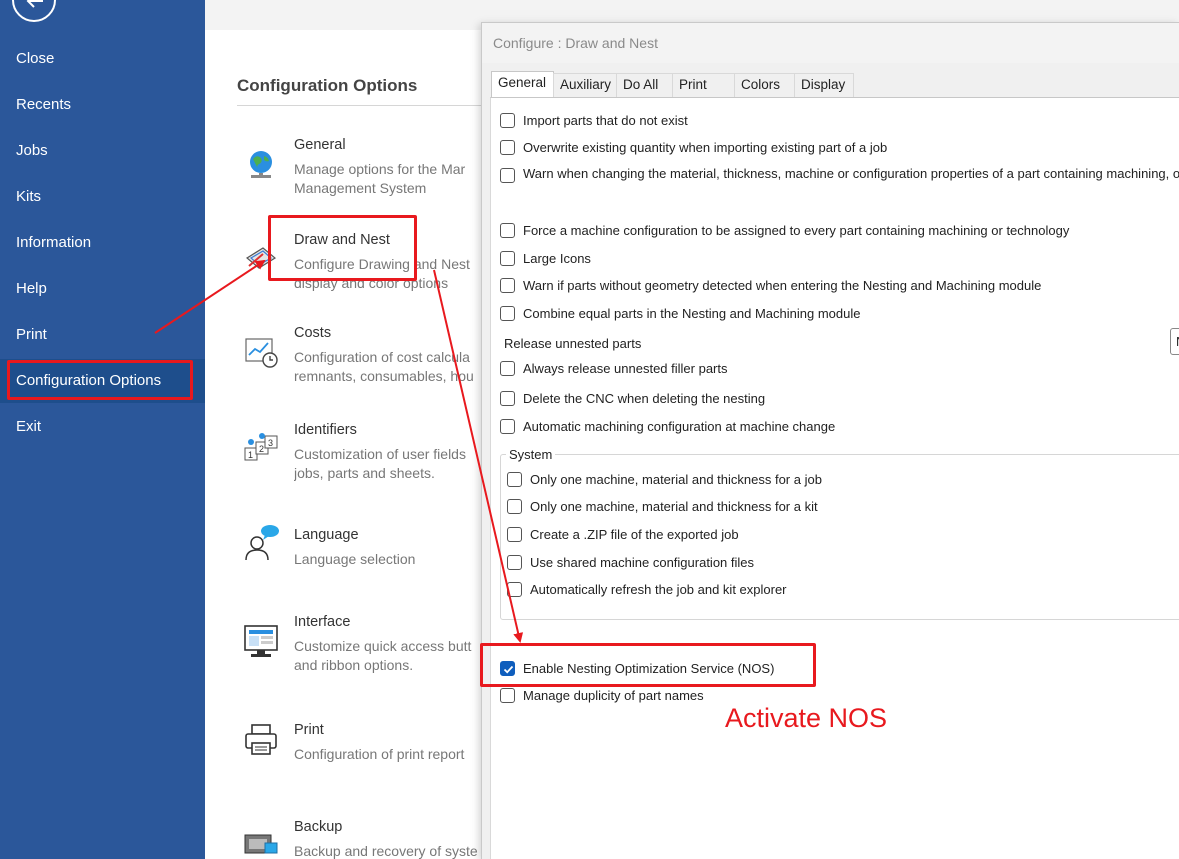  I want to click on back-arrow-icon, so click(34, 11).